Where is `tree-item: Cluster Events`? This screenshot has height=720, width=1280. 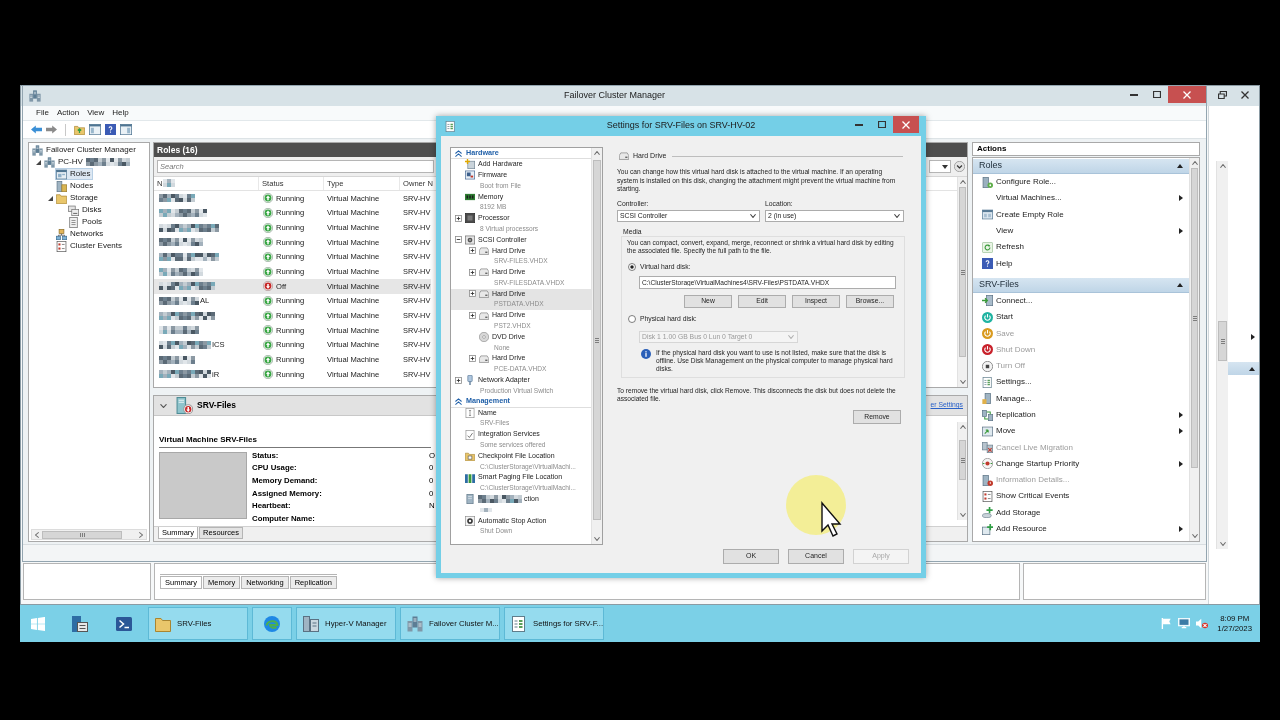 tree-item: Cluster Events is located at coordinates (90, 246).